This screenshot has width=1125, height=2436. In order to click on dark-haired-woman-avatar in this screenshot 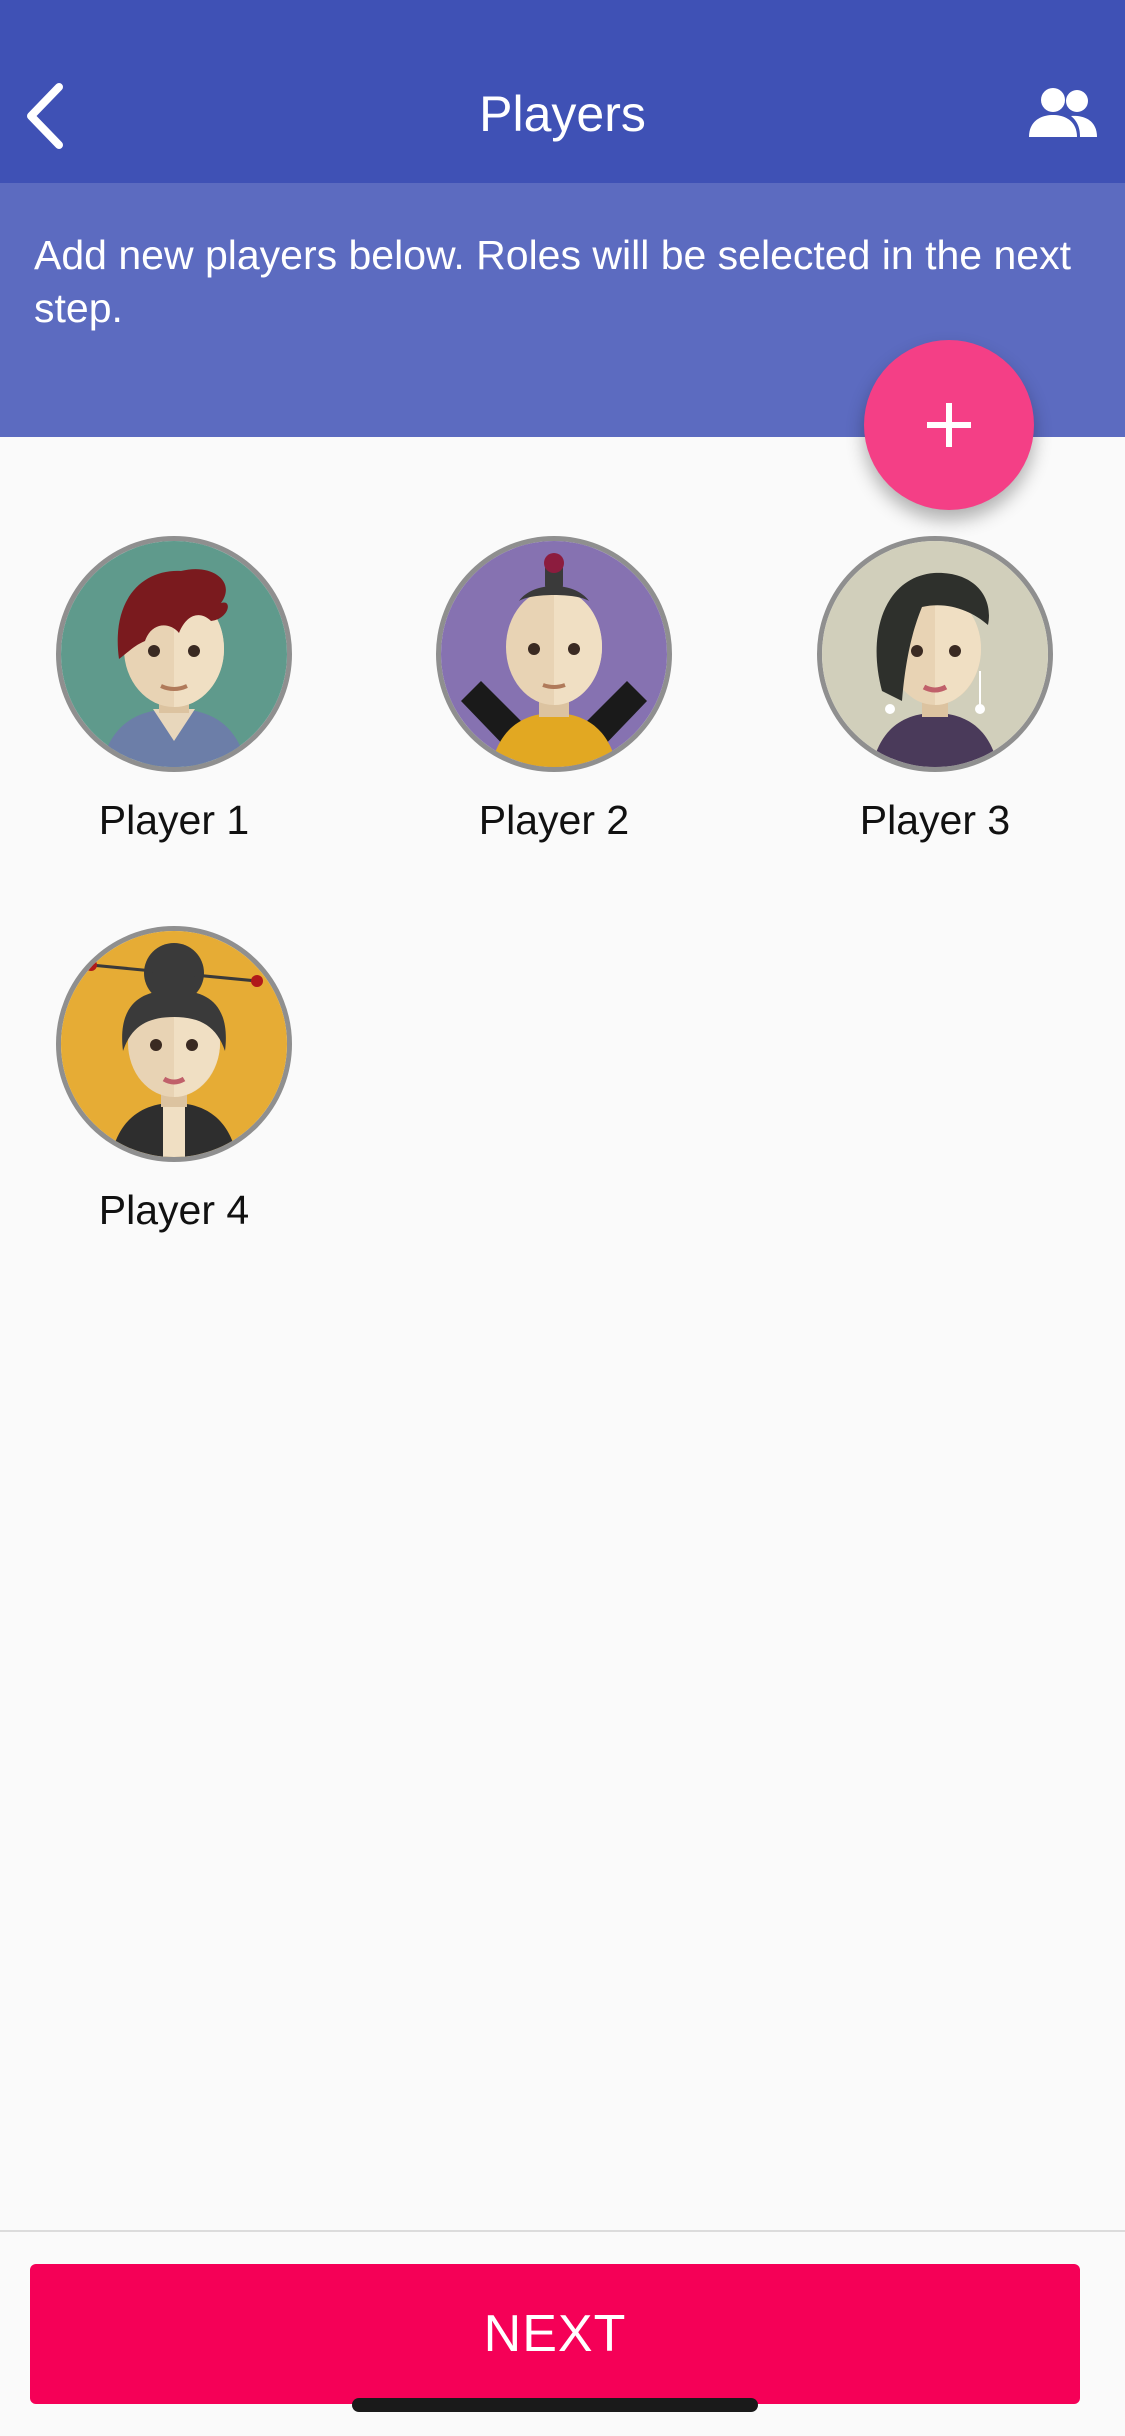, I will do `click(935, 654)`.